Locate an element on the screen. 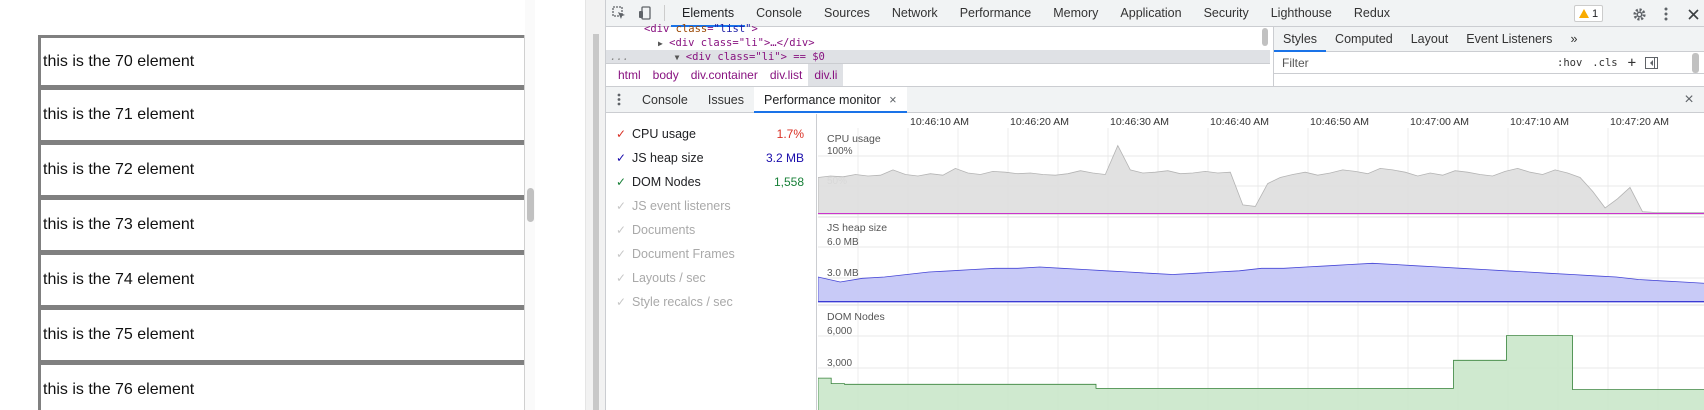 Image resolution: width=1704 pixels, height=410 pixels. warnings-badge: 1 is located at coordinates (1589, 13).